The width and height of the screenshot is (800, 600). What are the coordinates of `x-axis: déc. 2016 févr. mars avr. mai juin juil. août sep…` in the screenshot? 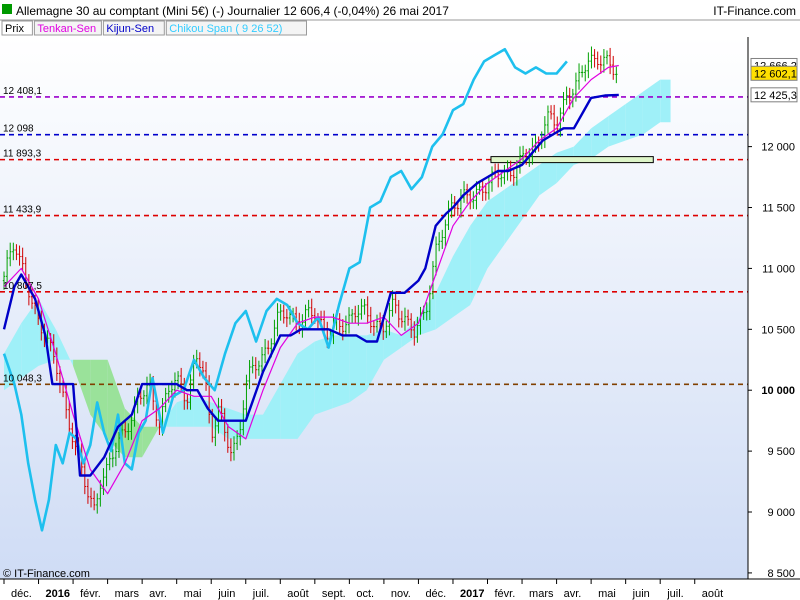 It's located at (363, 589).